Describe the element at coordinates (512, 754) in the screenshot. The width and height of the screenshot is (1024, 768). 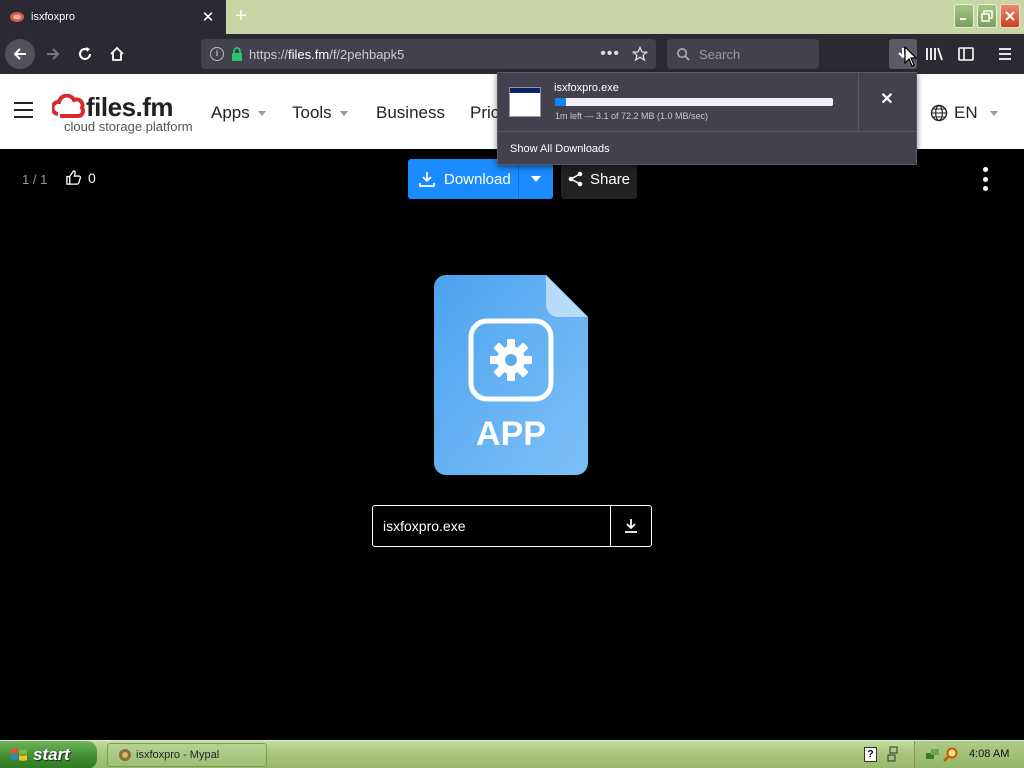
I see `taskbar: start isxfoxpro - Mypal ? 4:08 AM` at that location.